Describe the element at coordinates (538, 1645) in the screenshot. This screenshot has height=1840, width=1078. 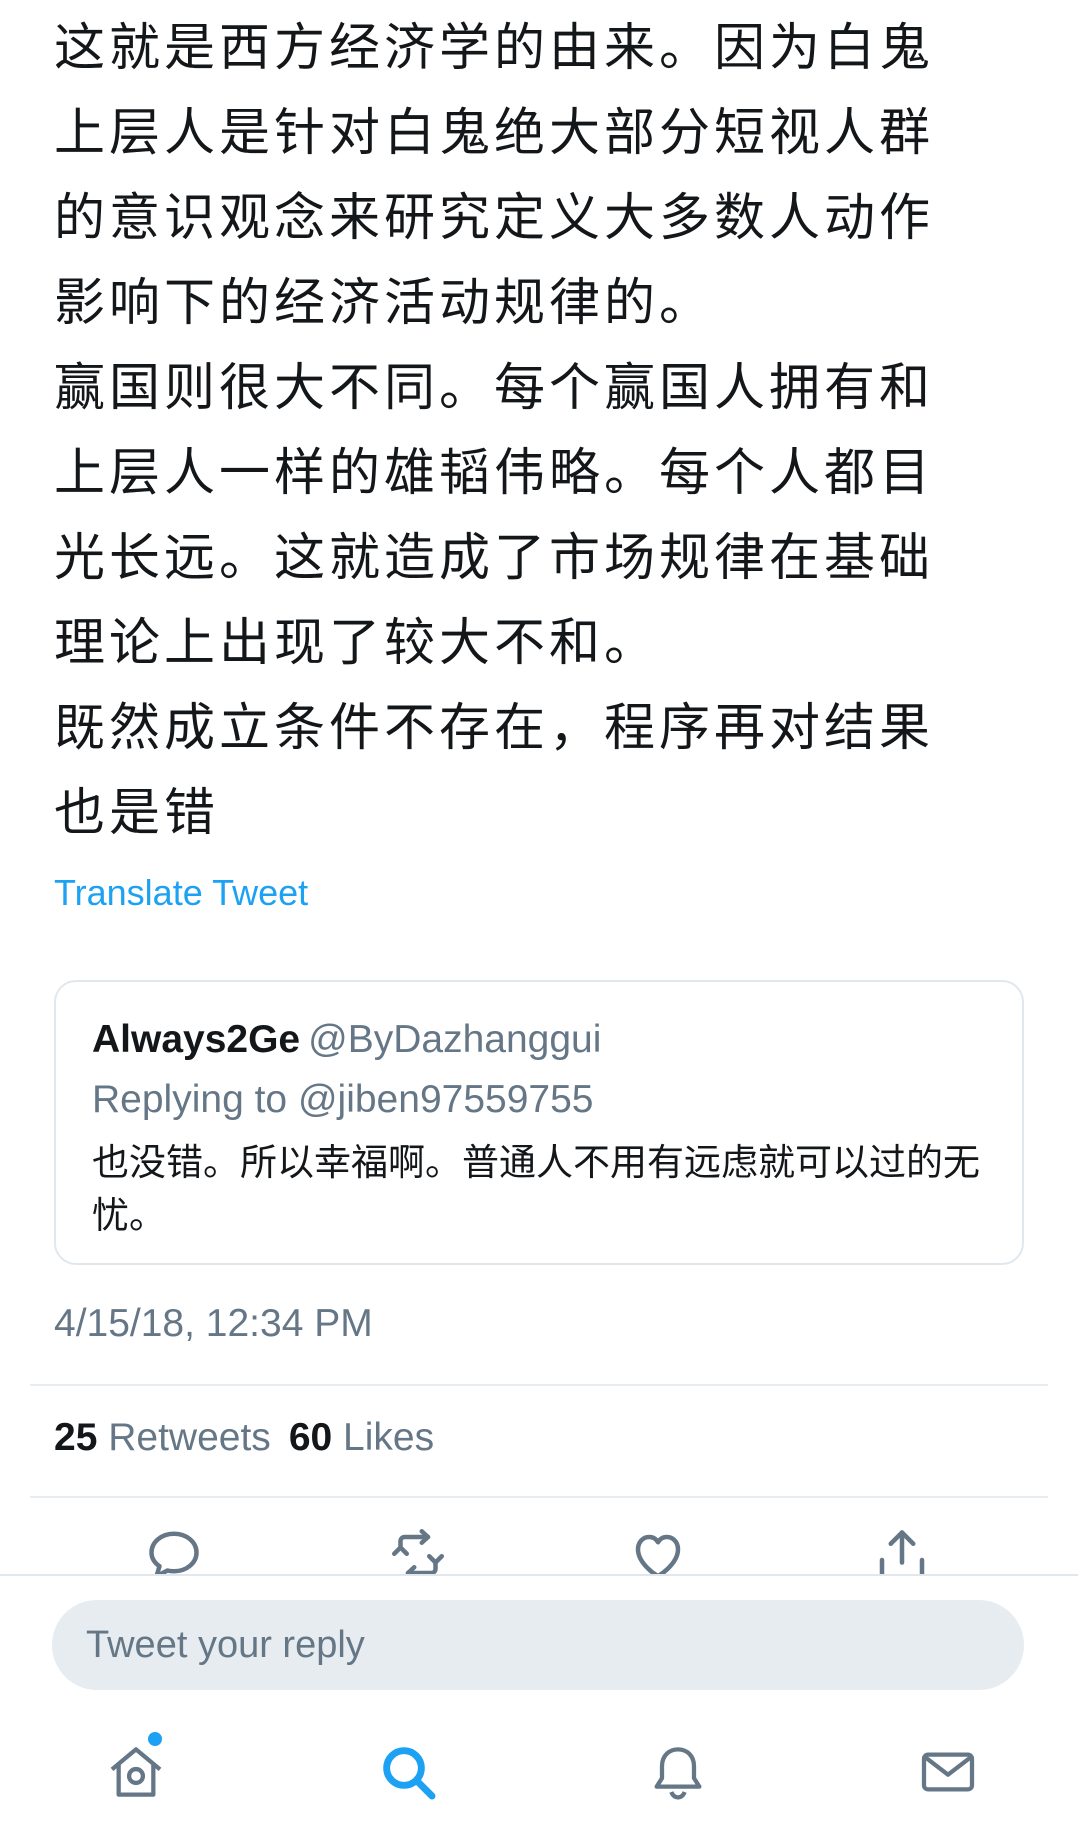
I see `reply-input: Tweet your reply` at that location.